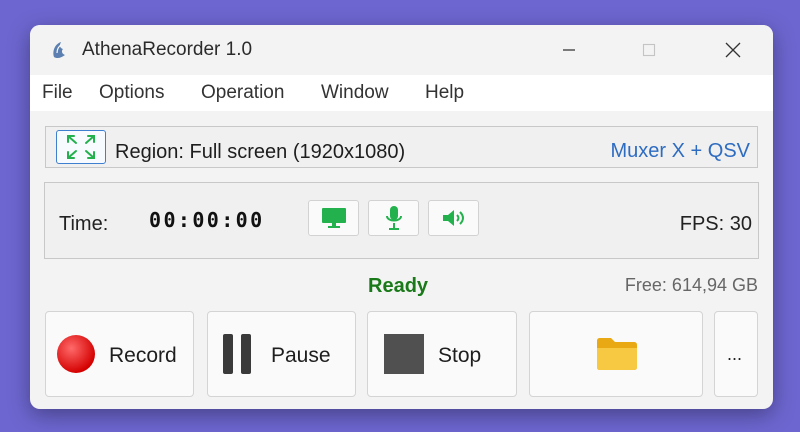 This screenshot has height=432, width=800. What do you see at coordinates (404, 354) in the screenshot?
I see `stop-icon` at bounding box center [404, 354].